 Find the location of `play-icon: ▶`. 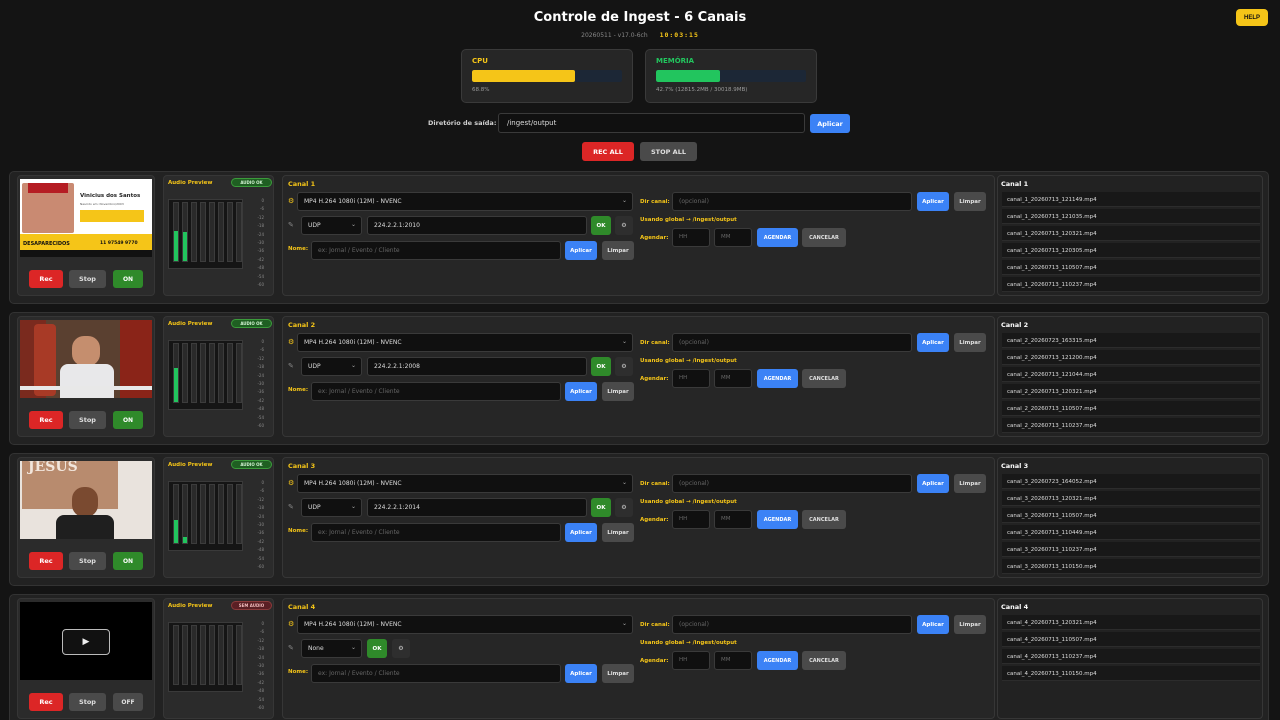

play-icon: ▶ is located at coordinates (86, 642).